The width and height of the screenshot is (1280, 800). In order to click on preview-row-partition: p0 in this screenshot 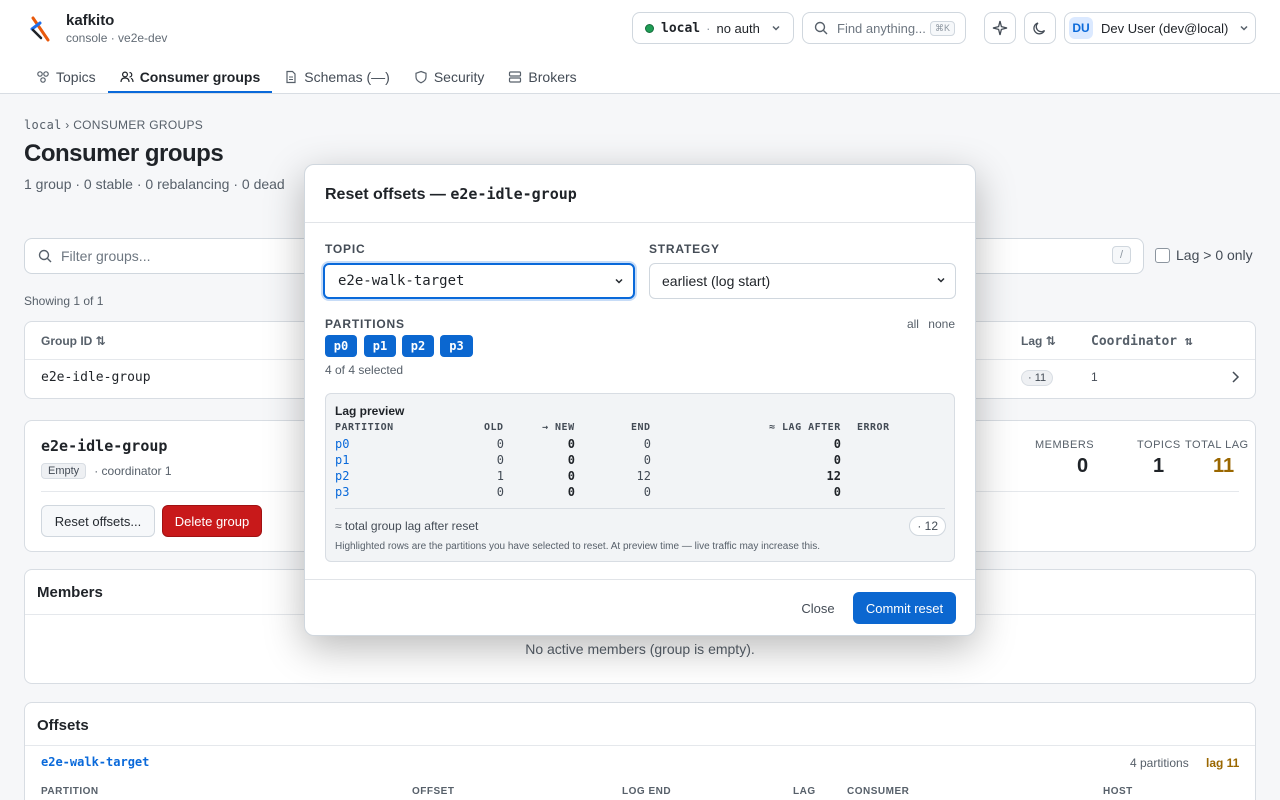, I will do `click(342, 444)`.